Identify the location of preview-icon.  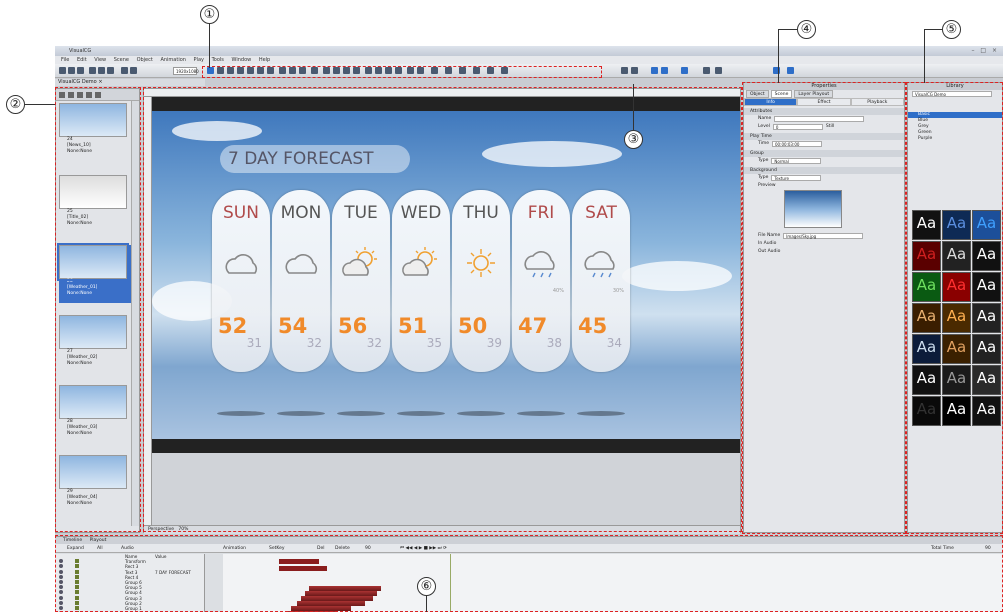
(706, 70).